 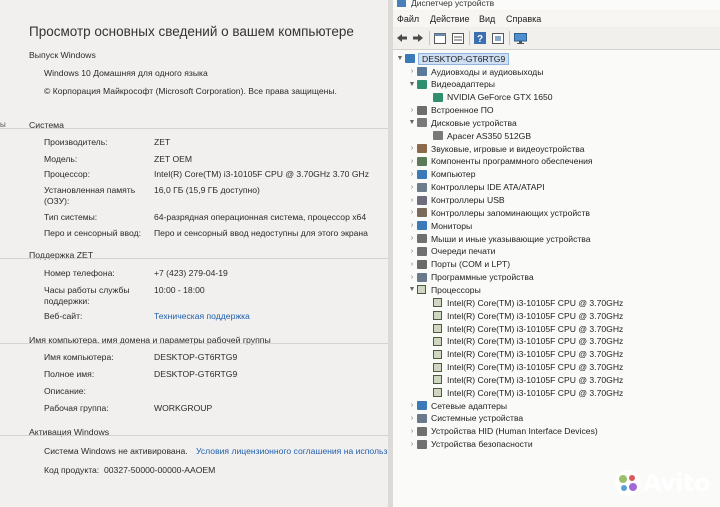 I want to click on device-manager-app-icon, so click(x=401, y=3).